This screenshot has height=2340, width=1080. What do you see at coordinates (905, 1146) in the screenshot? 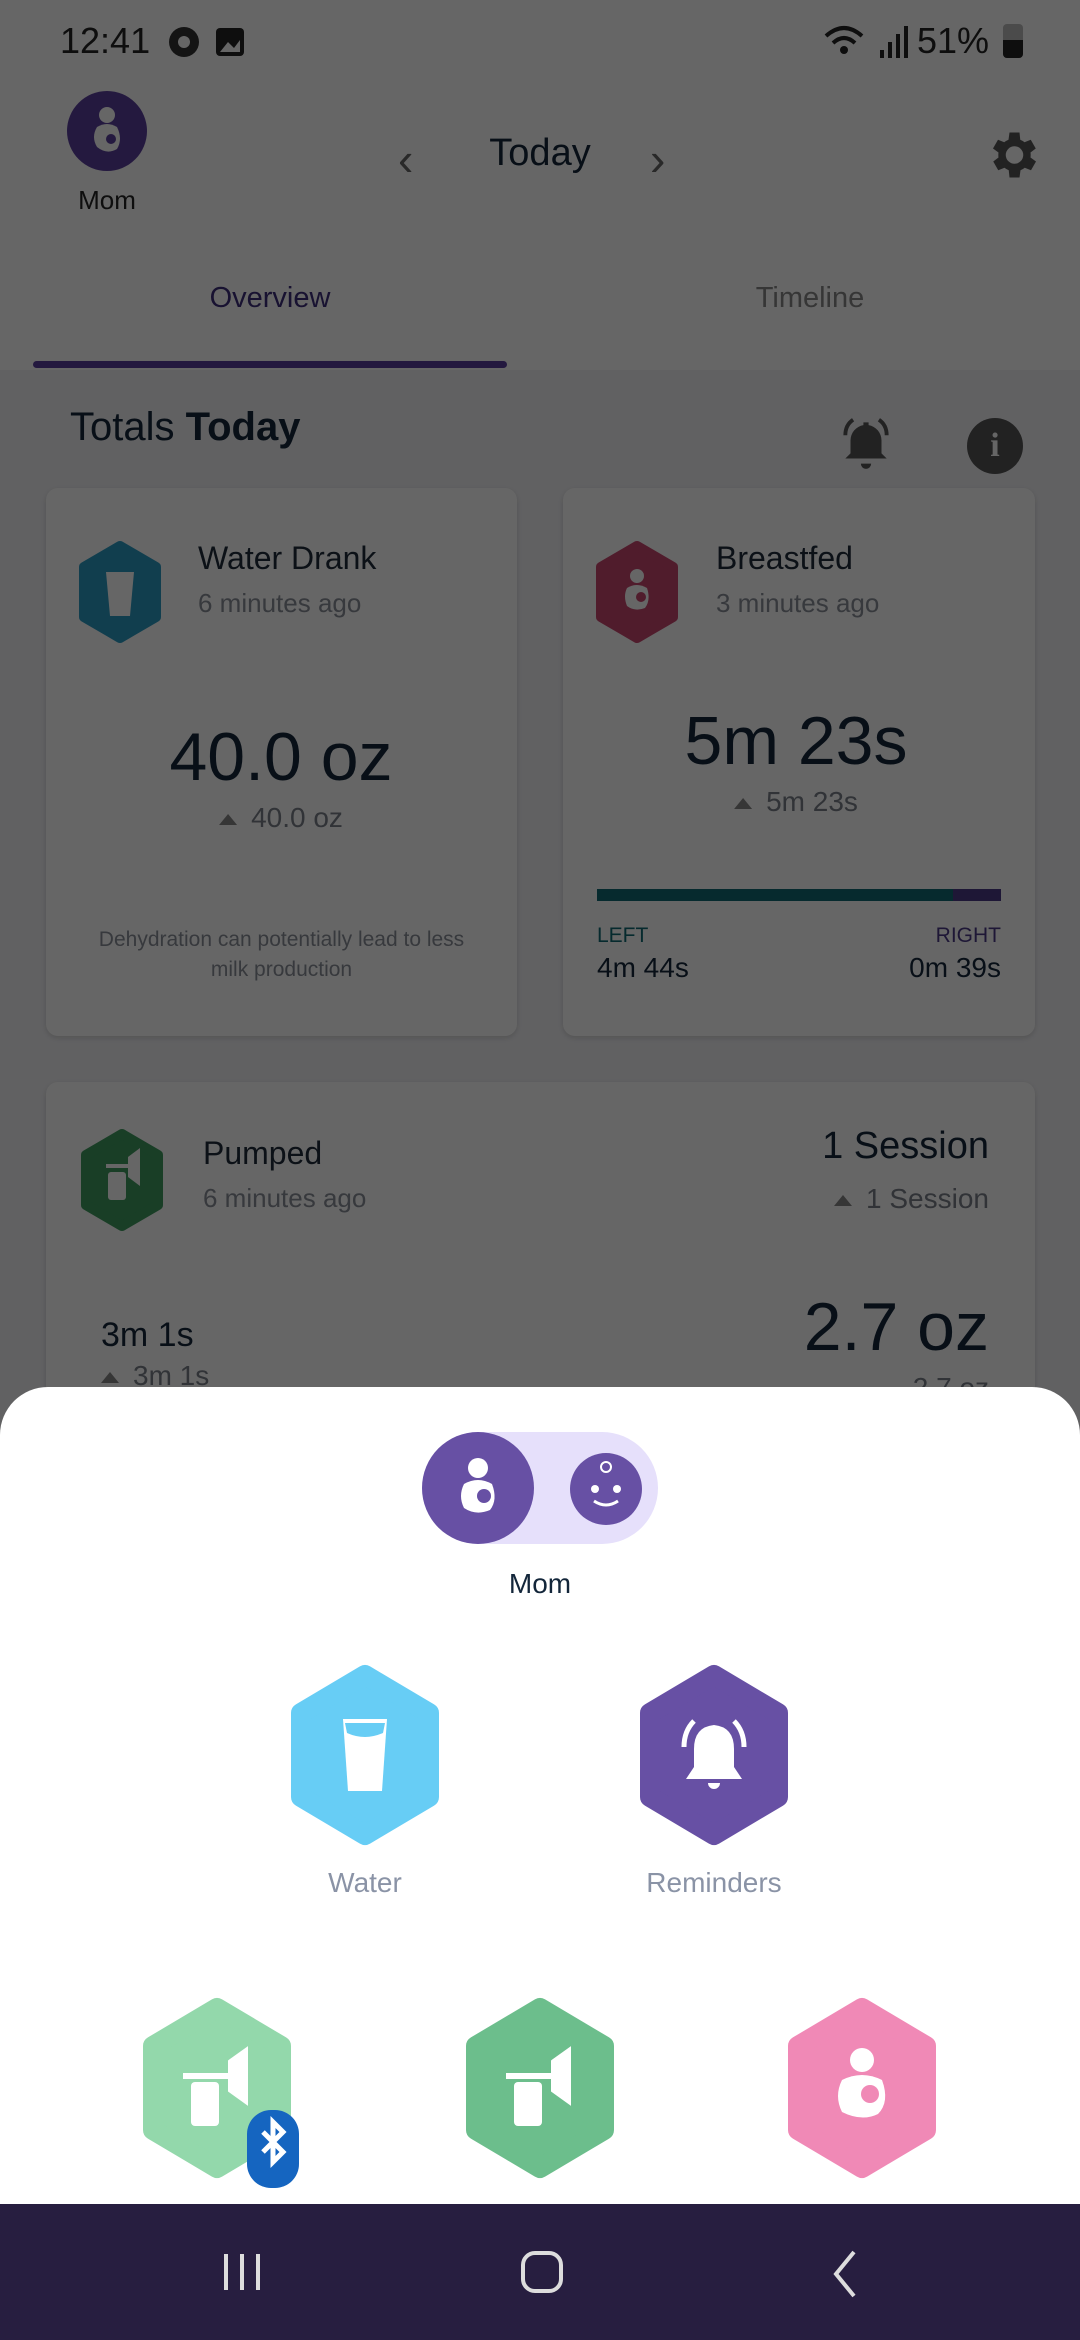
I see `pumped-sessions: 1 Session` at bounding box center [905, 1146].